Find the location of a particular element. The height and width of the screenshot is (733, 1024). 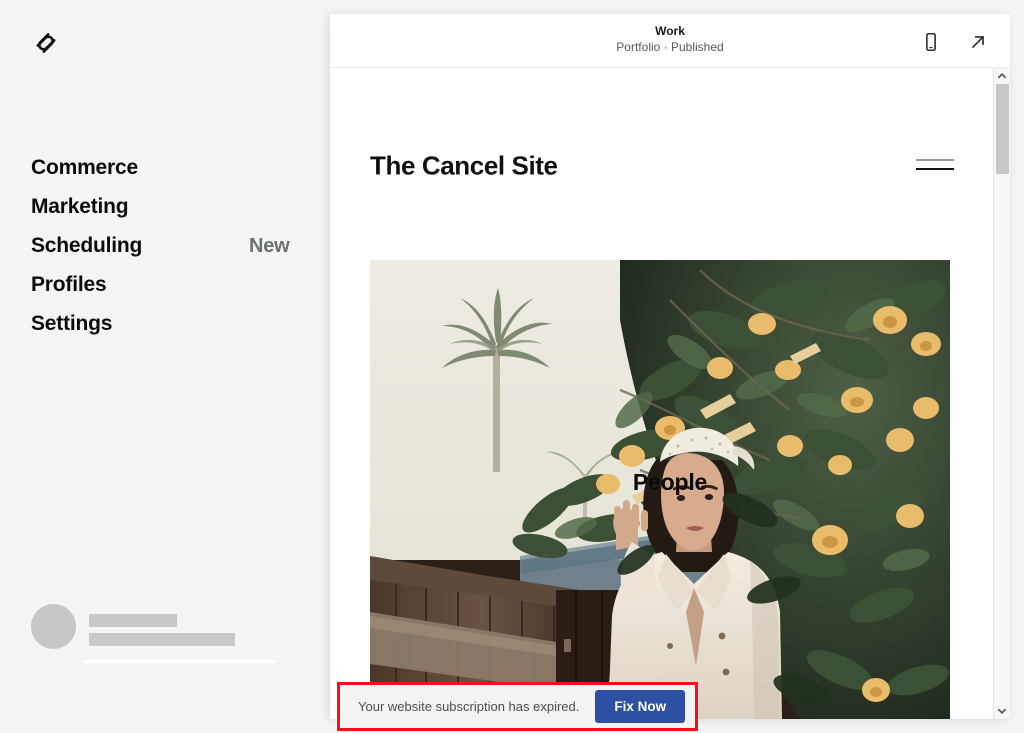

sidebar-item-settings: Settings is located at coordinates (165, 323).